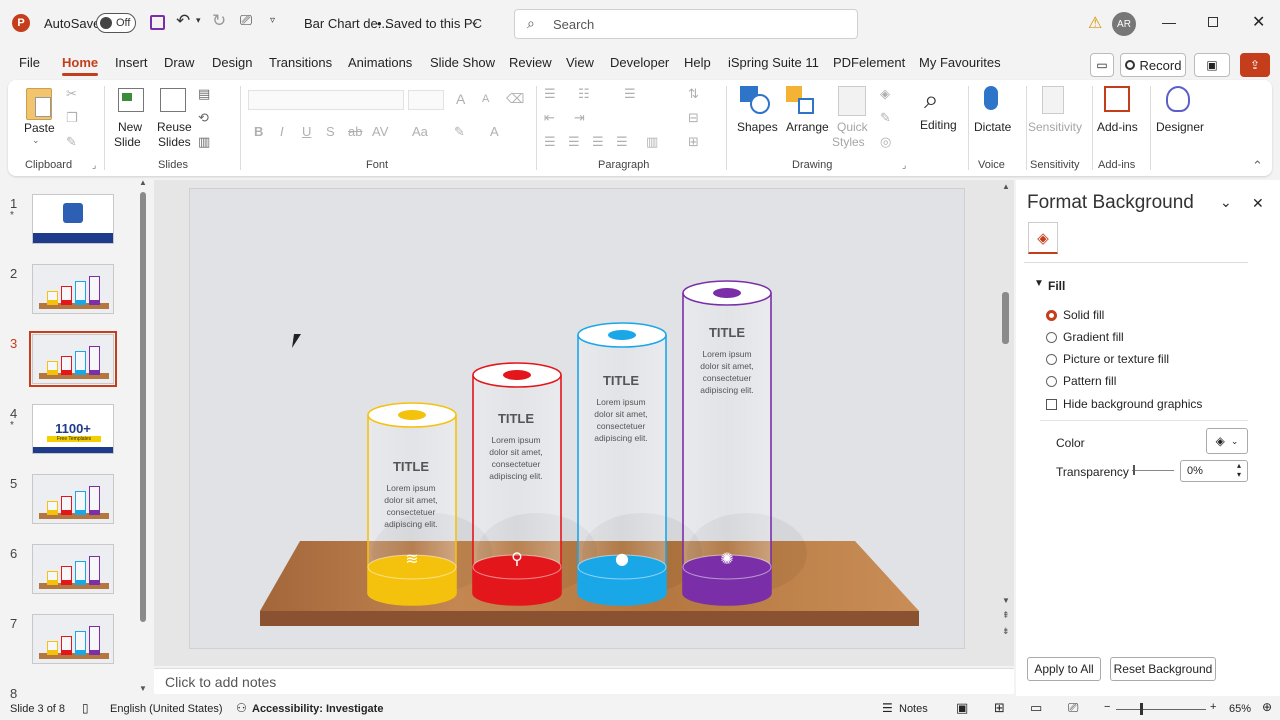  Describe the element at coordinates (1073, 708) in the screenshot. I see `slideshow-view-icon: ⎚` at that location.